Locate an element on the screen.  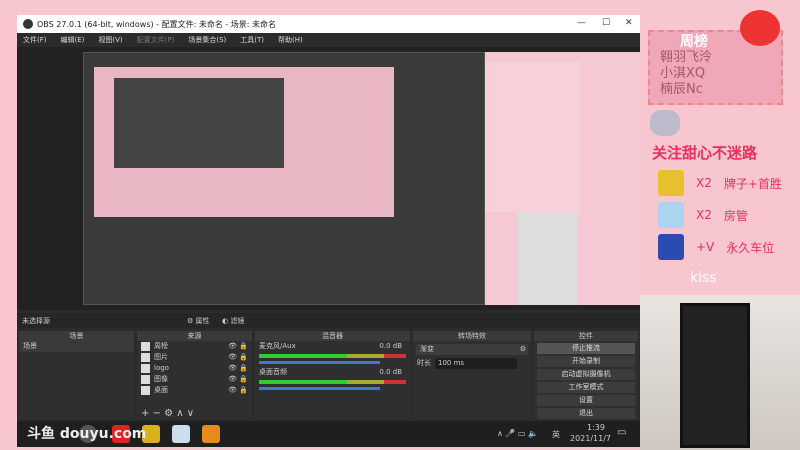
source-toolbar-buttons: + − ⚙ ∧ ∨ is located at coordinates (167, 413).